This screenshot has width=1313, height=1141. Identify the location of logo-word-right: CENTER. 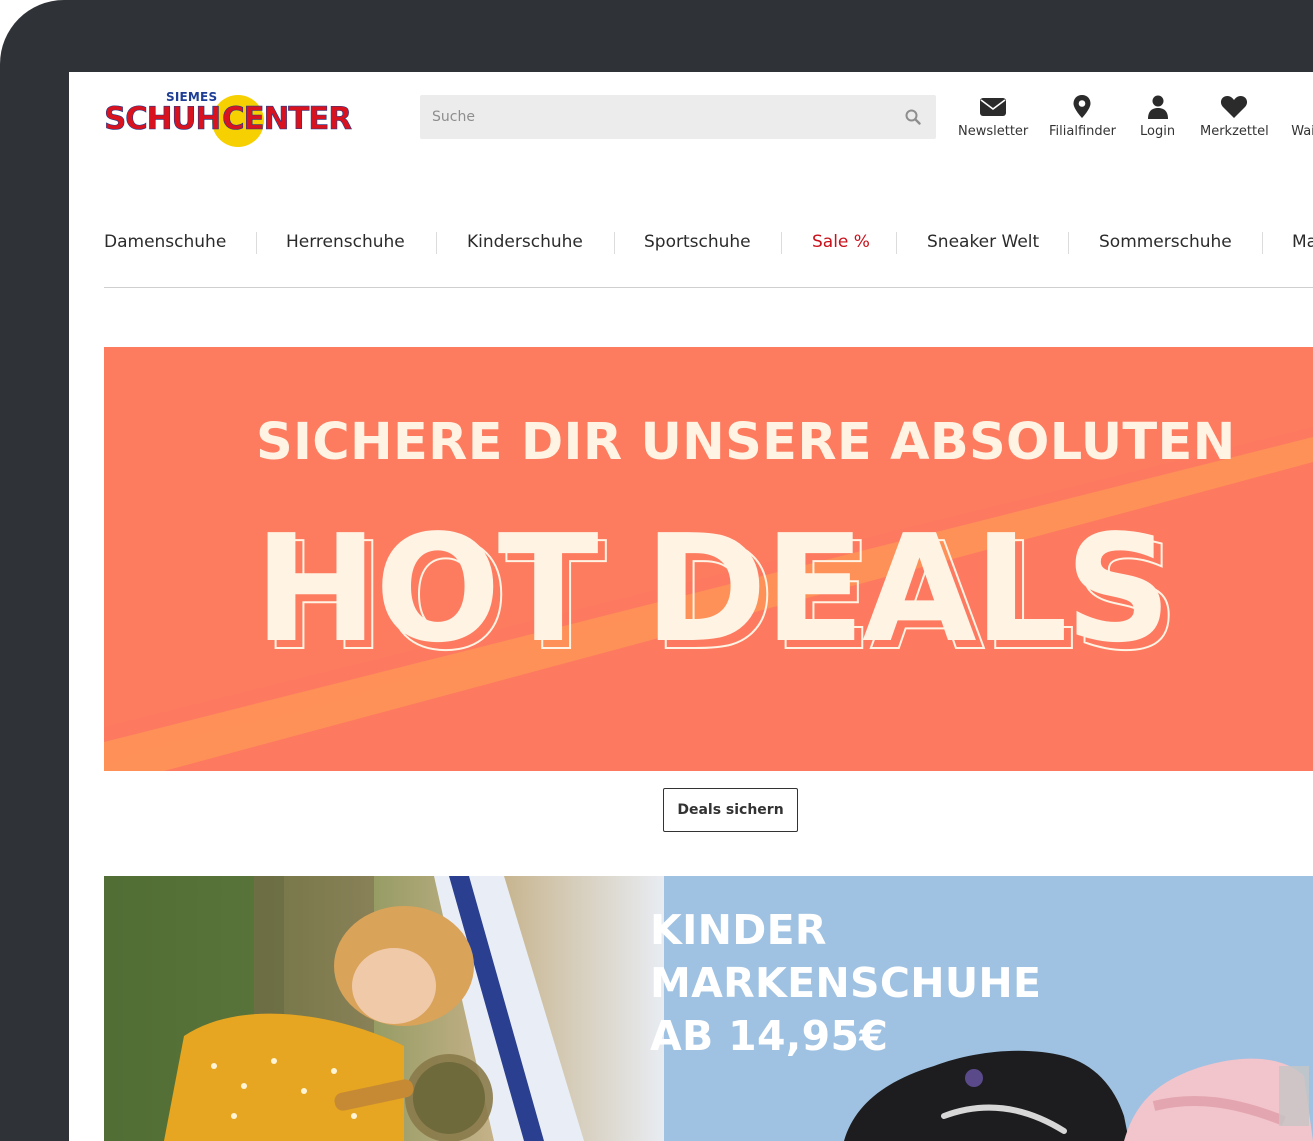
(287, 119).